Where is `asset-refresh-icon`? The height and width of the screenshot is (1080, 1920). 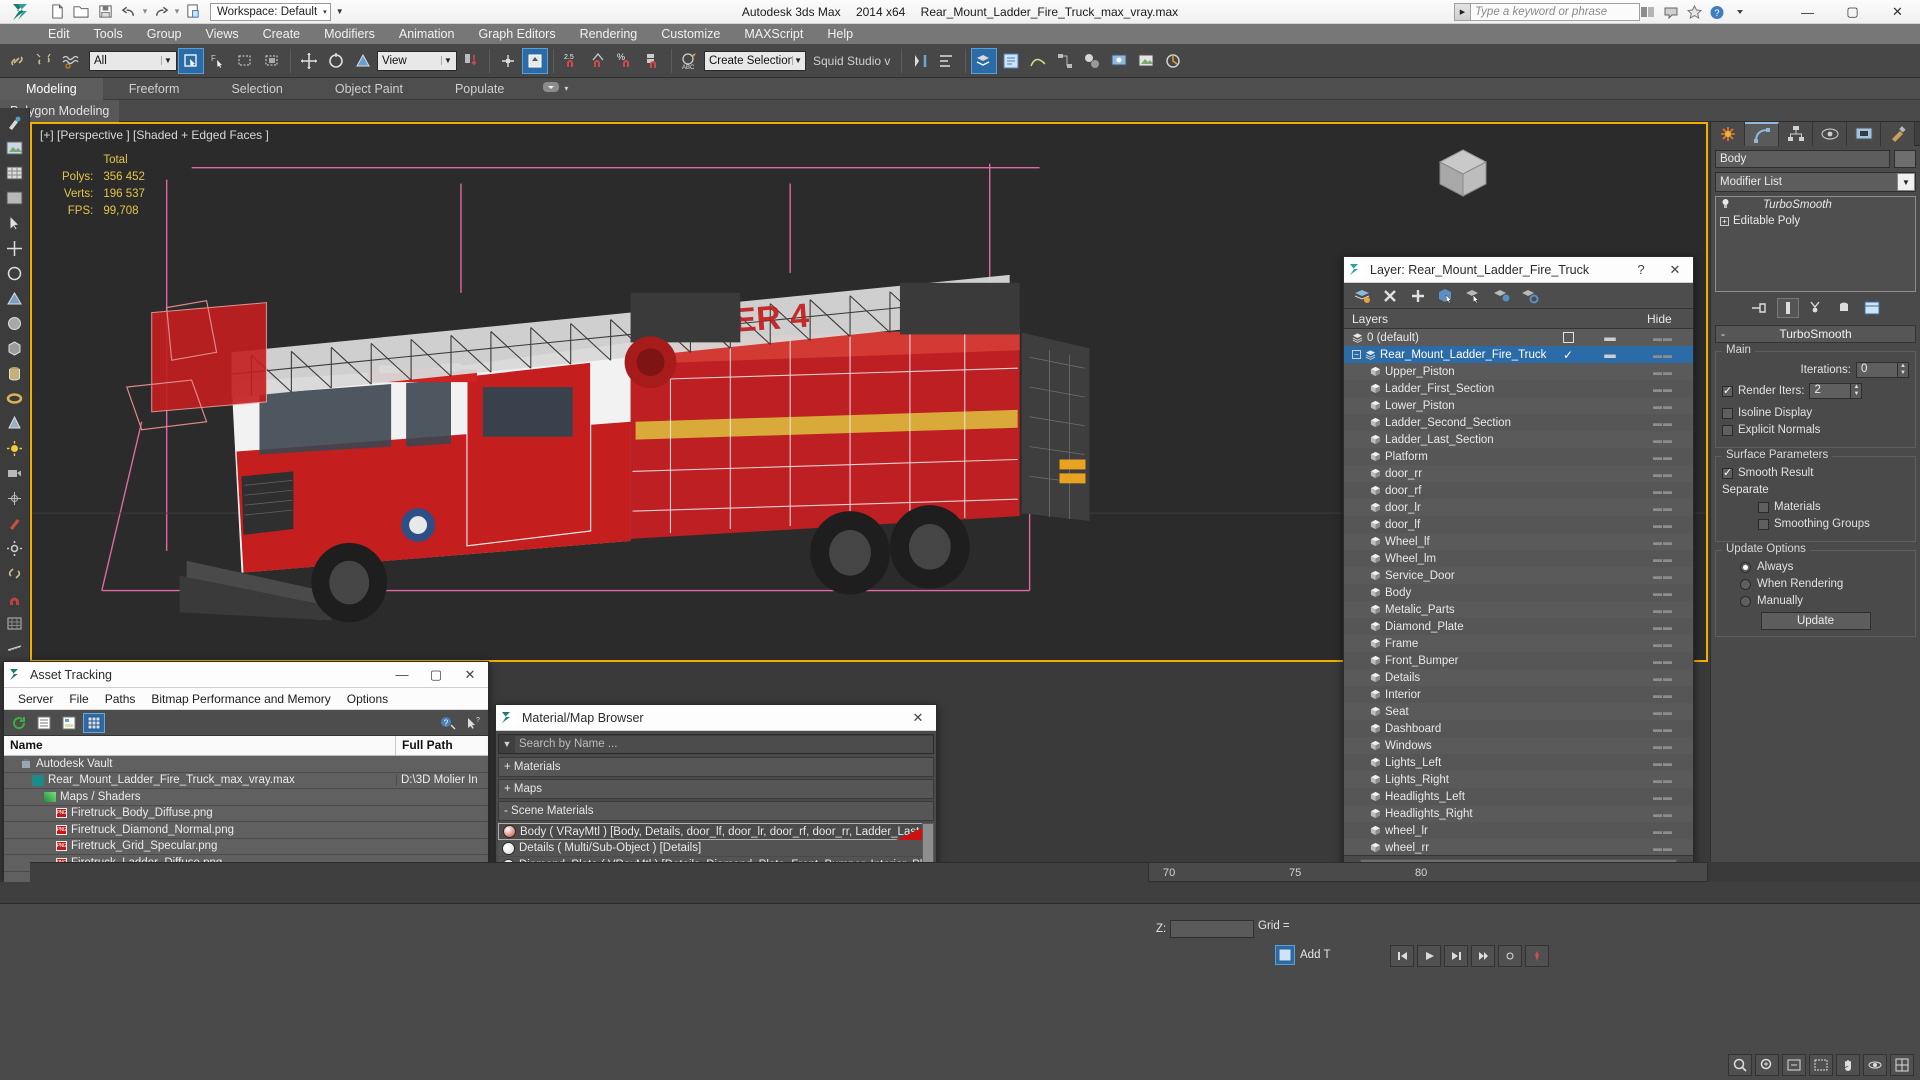 asset-refresh-icon is located at coordinates (19, 723).